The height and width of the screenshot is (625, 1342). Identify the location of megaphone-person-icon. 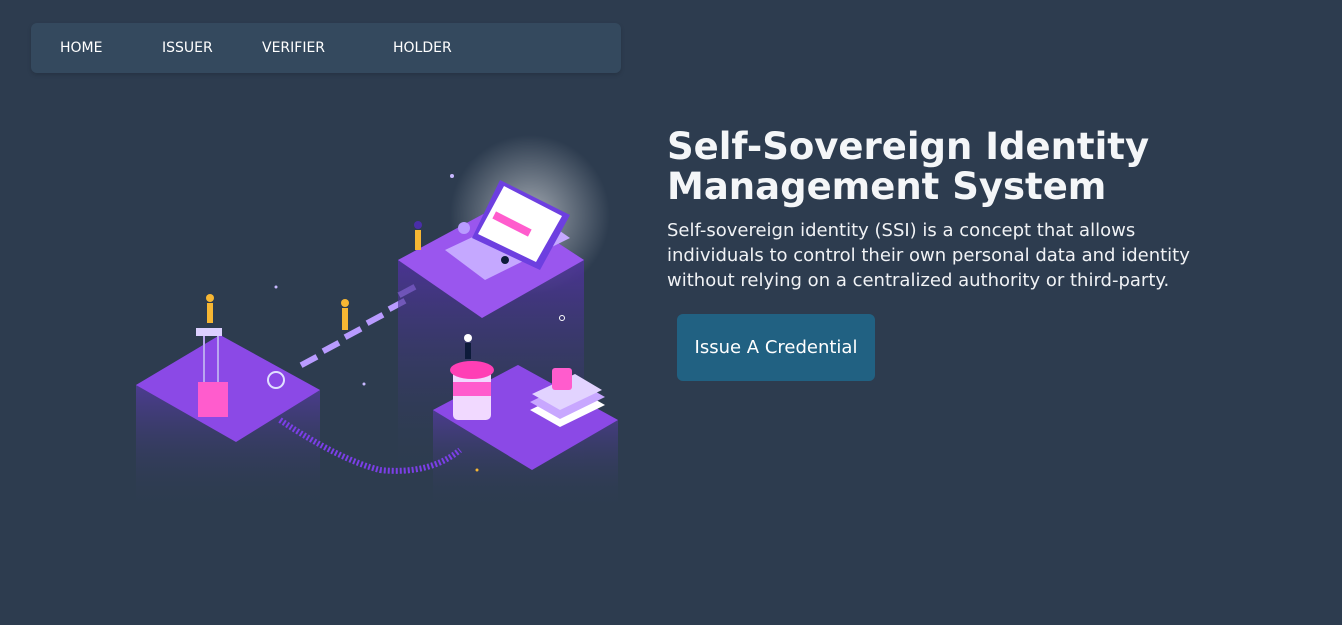
(468, 338).